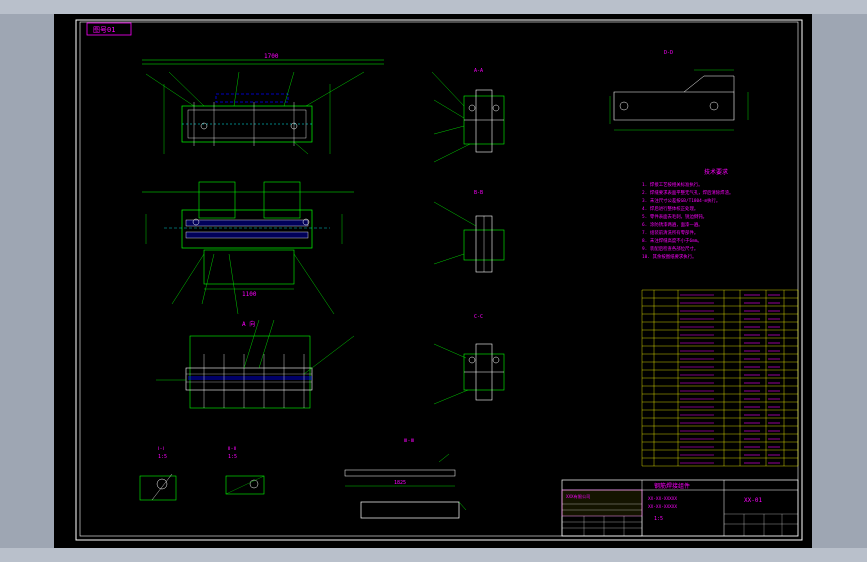  What do you see at coordinates (578, 496) in the screenshot?
I see `company-name: XXX有限公司` at bounding box center [578, 496].